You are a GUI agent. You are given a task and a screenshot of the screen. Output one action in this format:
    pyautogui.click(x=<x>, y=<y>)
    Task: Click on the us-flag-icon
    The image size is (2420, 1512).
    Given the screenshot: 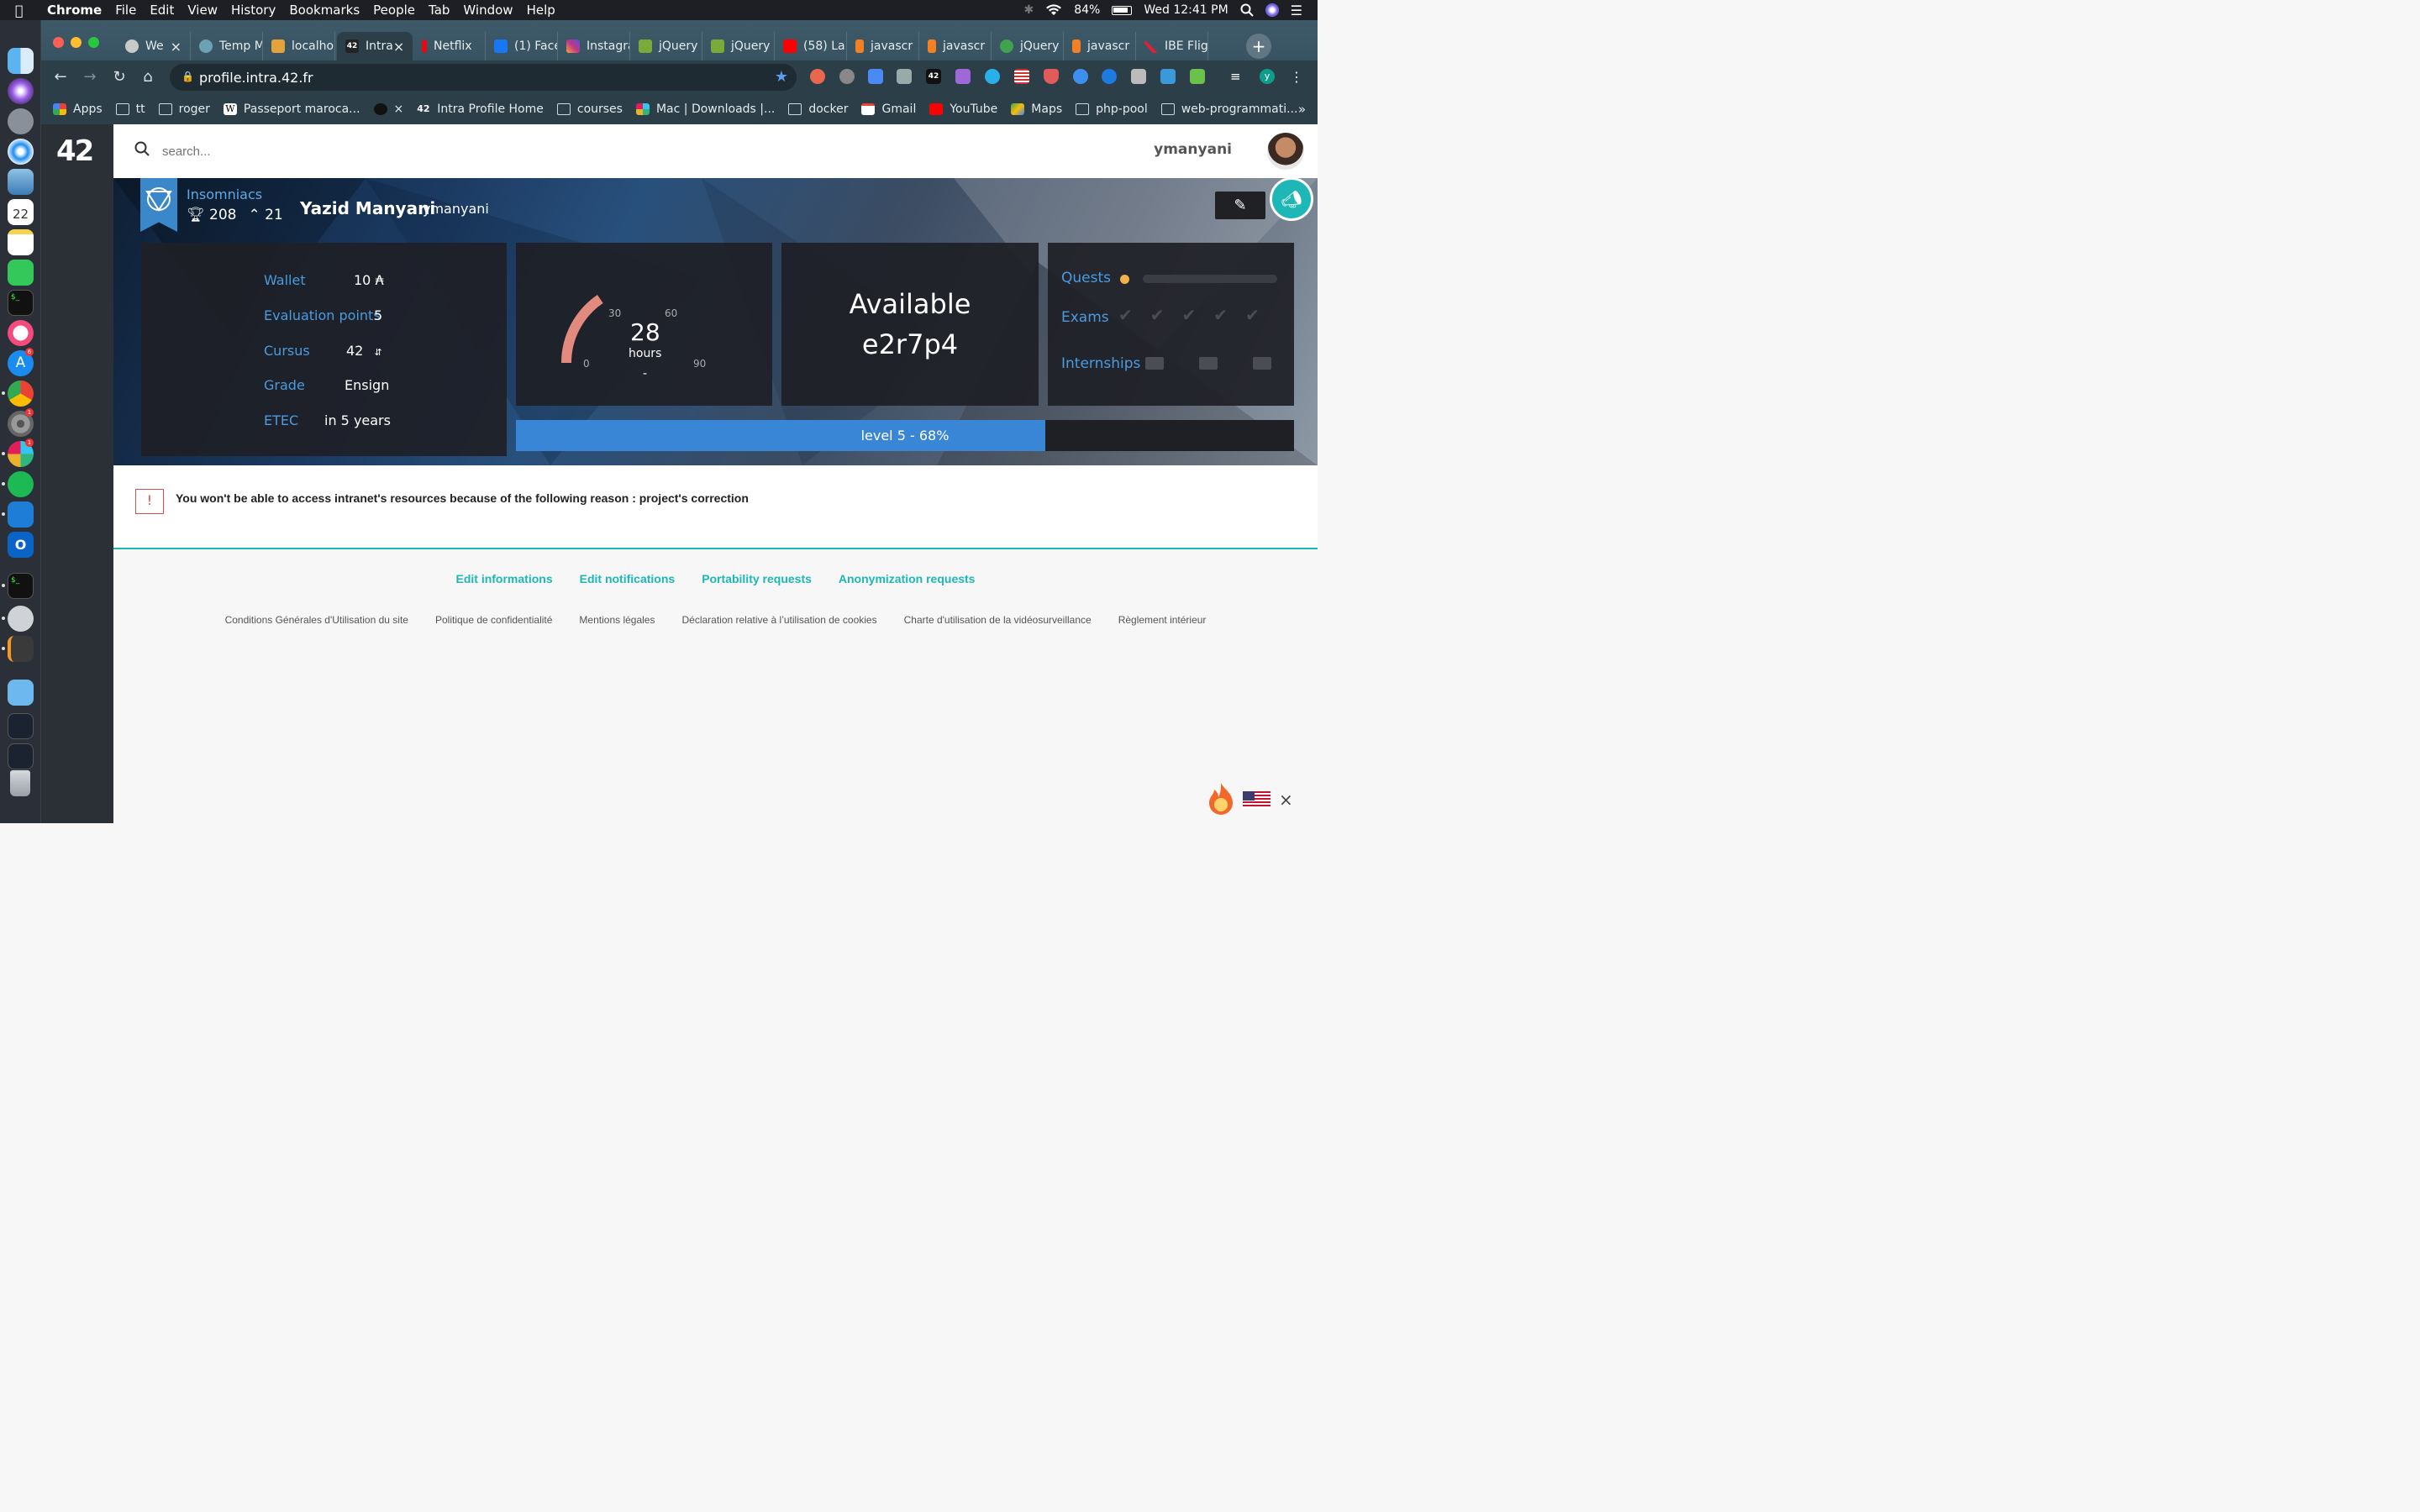 What is the action you would take?
    pyautogui.click(x=1256, y=799)
    